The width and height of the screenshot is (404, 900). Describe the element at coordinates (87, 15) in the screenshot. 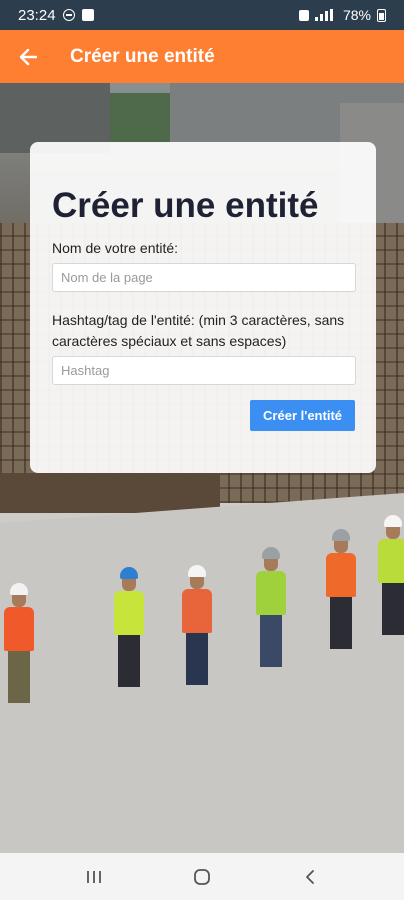

I see `message-icon` at that location.